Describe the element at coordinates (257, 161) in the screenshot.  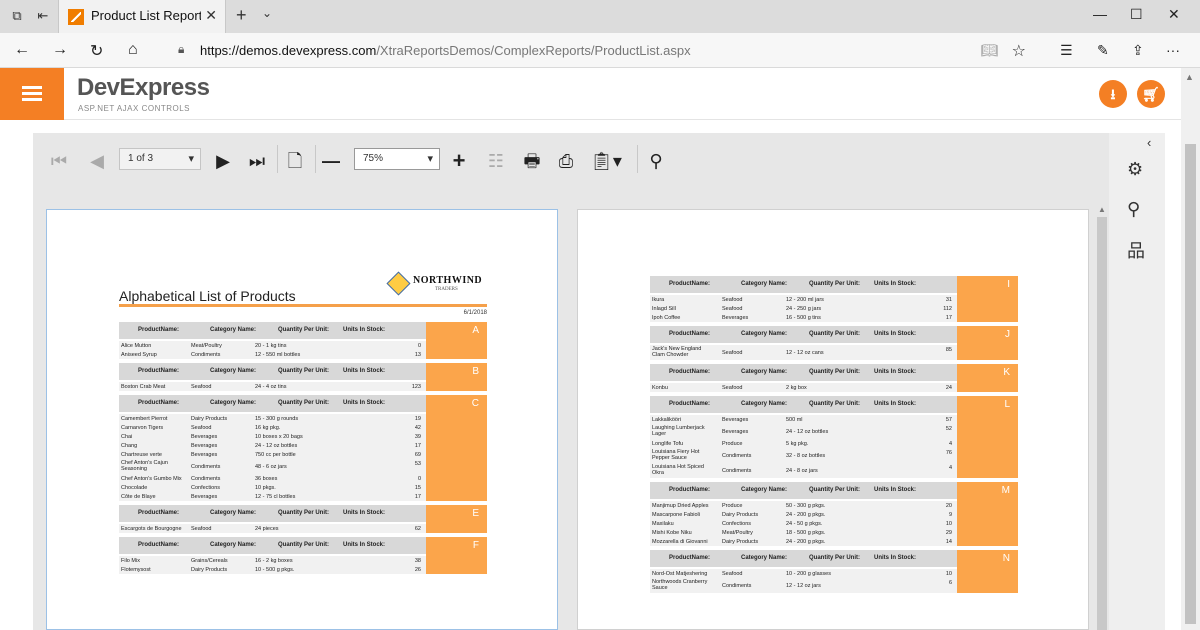
I see `last-page-icon: ⏭` at that location.